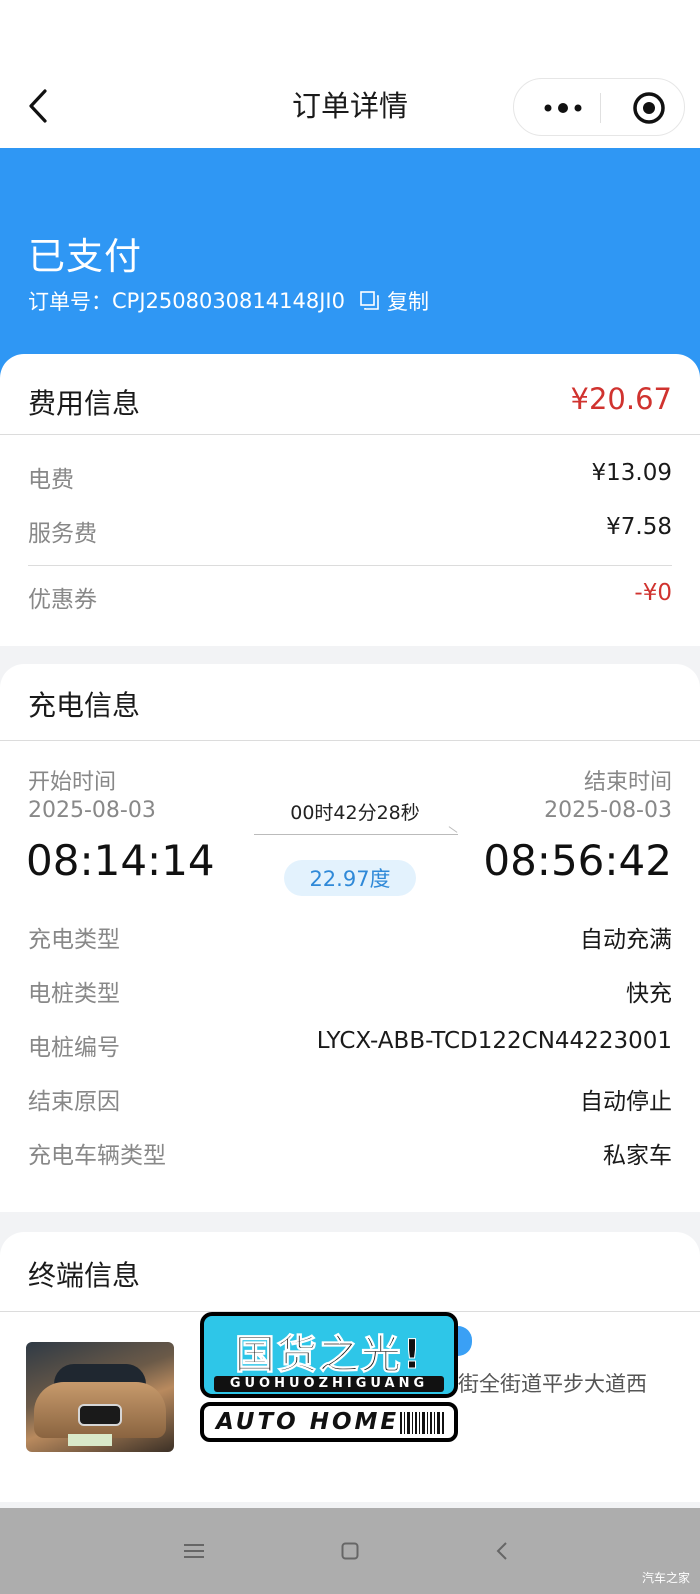 The height and width of the screenshot is (1594, 700). What do you see at coordinates (494, 1041) in the screenshot?
I see `pile-number-value: LYCX-ABB-TCD122CN44223001` at bounding box center [494, 1041].